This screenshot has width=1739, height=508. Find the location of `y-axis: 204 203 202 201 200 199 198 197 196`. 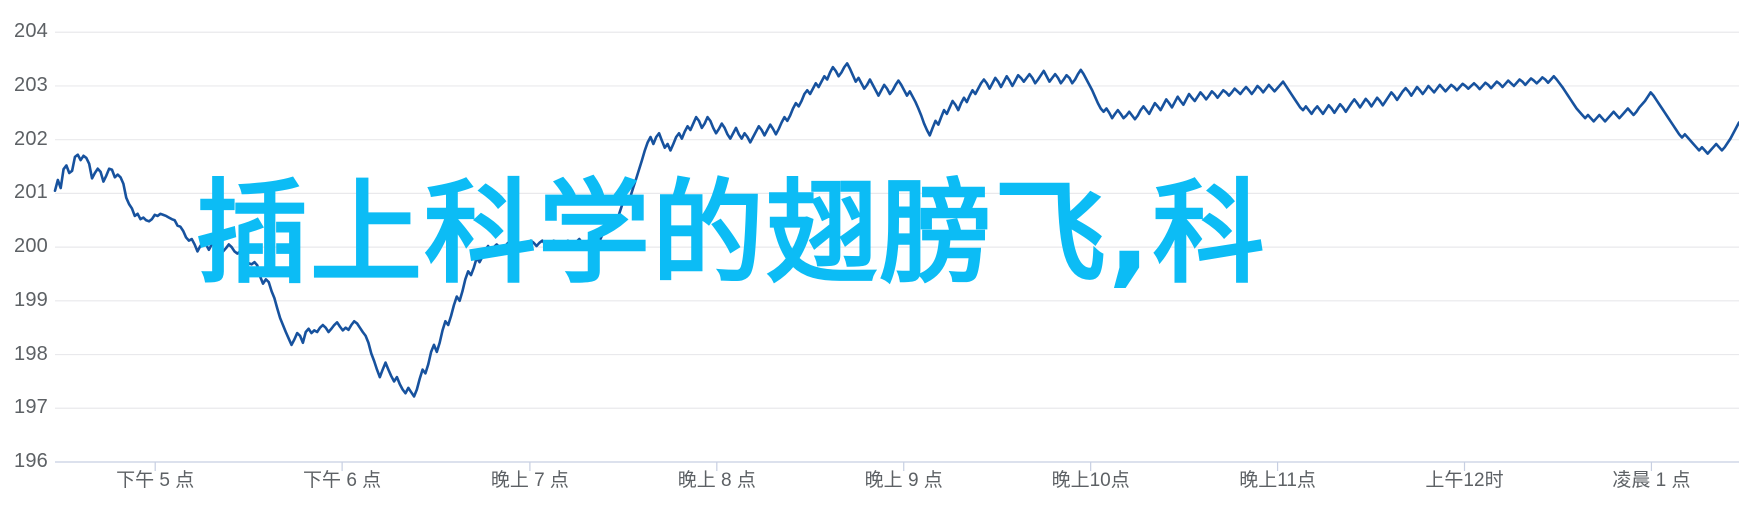

y-axis: 204 203 202 201 200 199 198 197 196 is located at coordinates (24, 254).